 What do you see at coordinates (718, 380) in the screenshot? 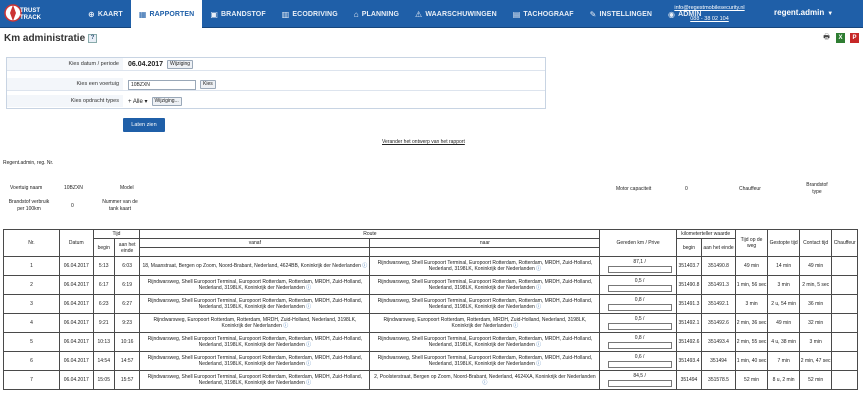
I see `cell-odo-end: 351578.5` at bounding box center [718, 380].